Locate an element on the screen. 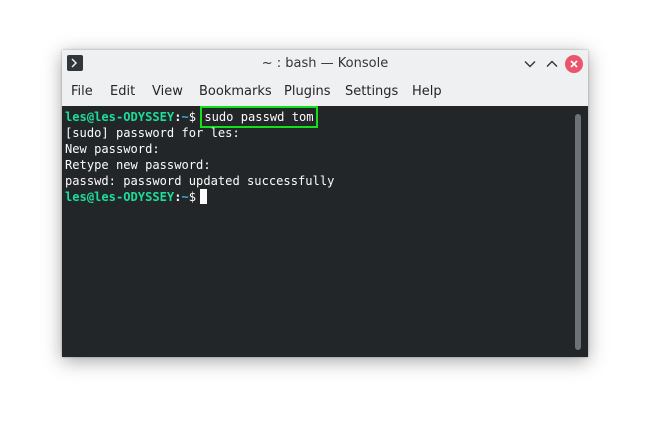 The width and height of the screenshot is (650, 431). menu-edit: Edit is located at coordinates (122, 91).